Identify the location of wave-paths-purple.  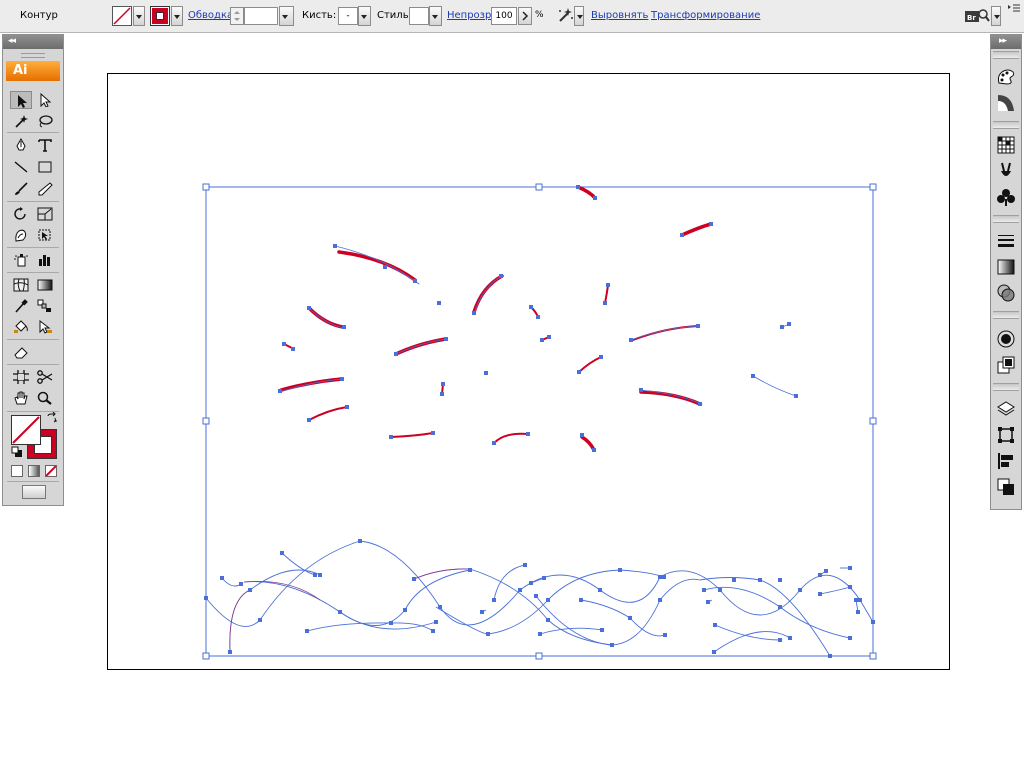
(350, 610).